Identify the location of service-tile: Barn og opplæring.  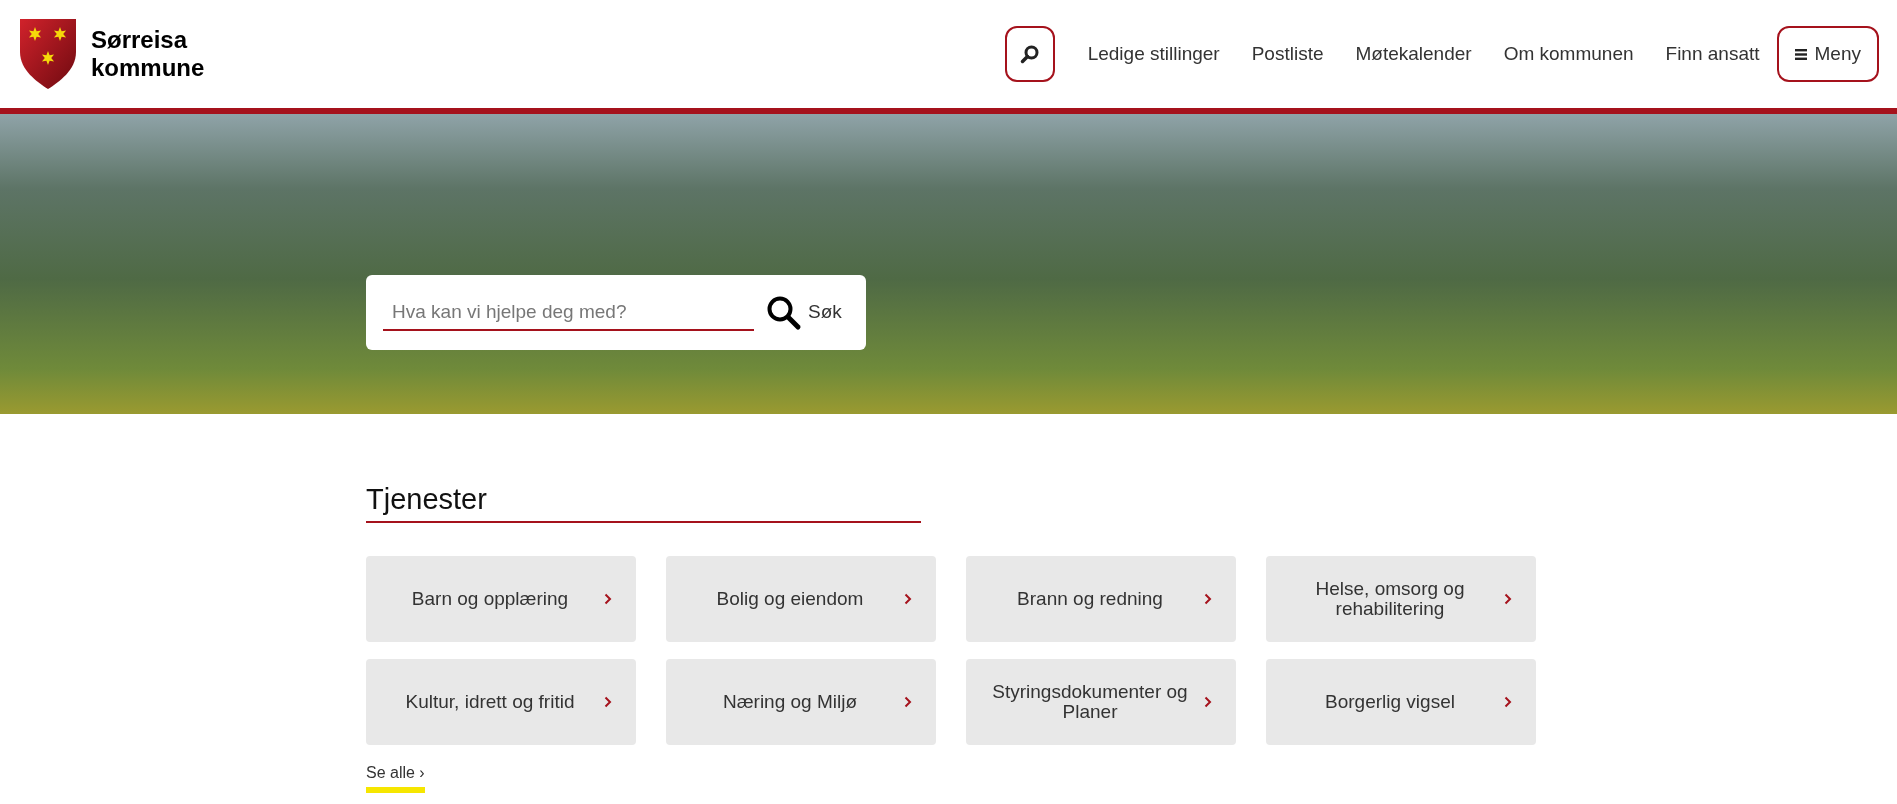
(501, 599).